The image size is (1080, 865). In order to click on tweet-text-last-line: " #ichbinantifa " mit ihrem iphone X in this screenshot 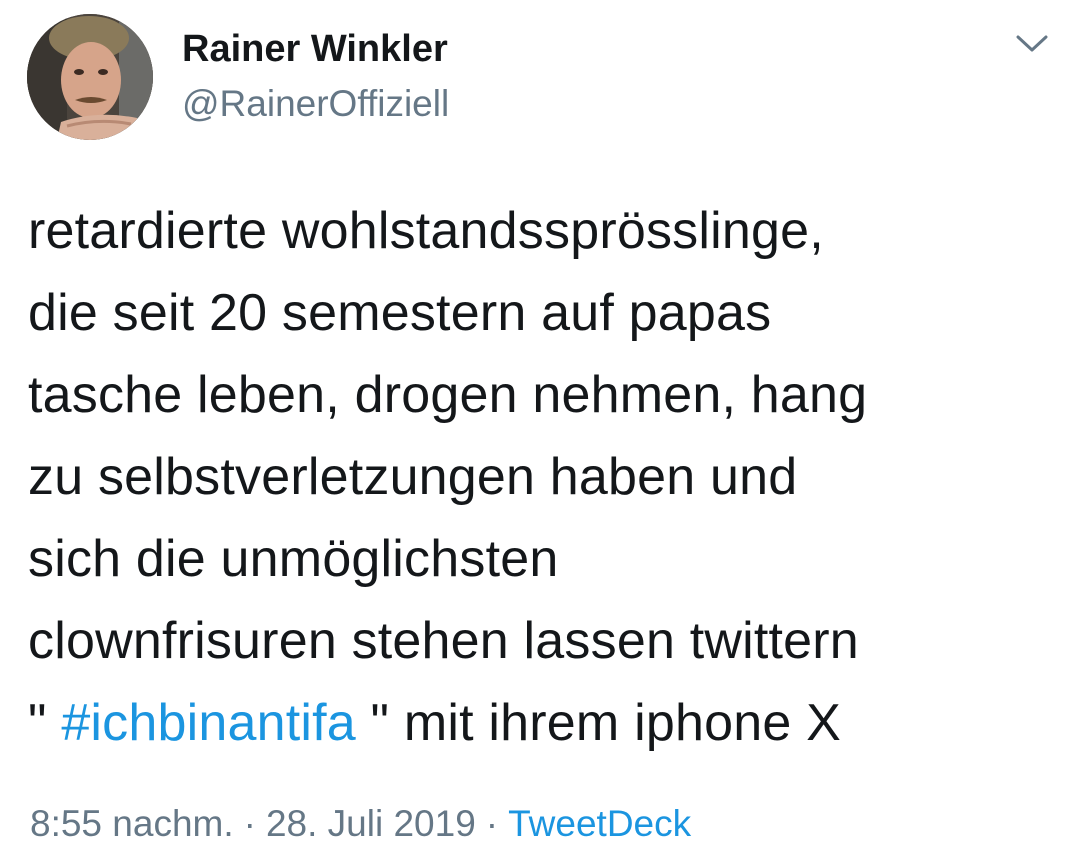, I will do `click(543, 723)`.